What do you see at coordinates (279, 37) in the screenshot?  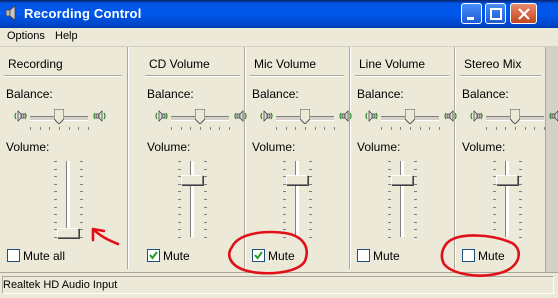 I see `menu-bar: Options Help` at bounding box center [279, 37].